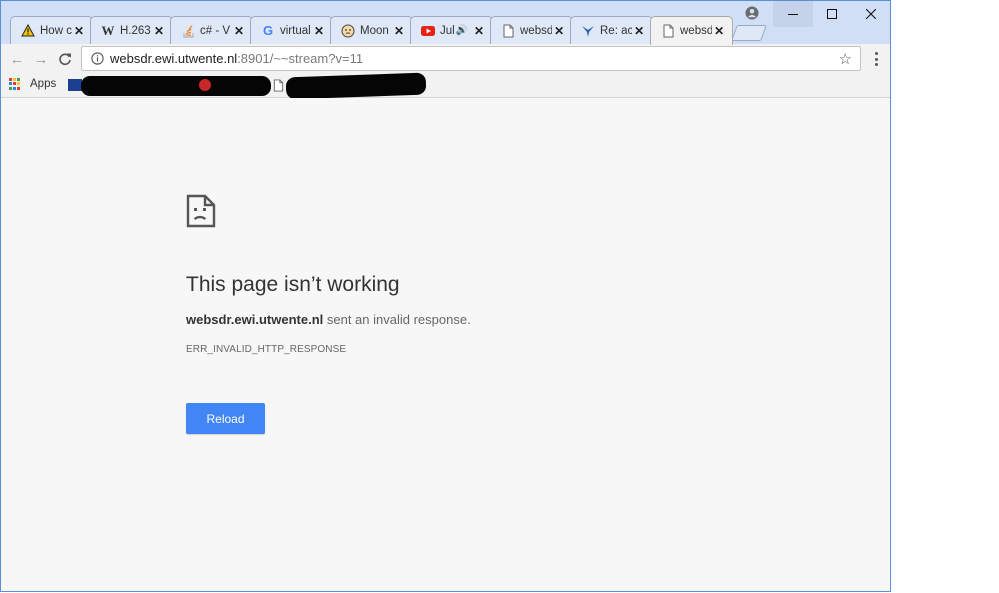 This screenshot has width=999, height=593. What do you see at coordinates (348, 31) in the screenshot?
I see `moon-face-icon` at bounding box center [348, 31].